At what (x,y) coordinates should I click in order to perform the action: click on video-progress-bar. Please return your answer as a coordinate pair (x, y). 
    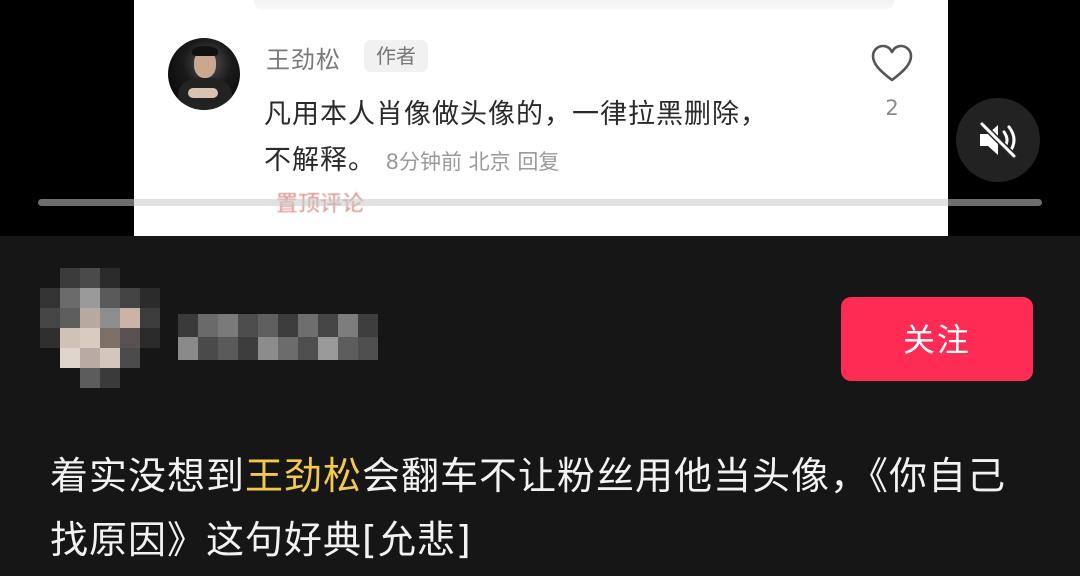
    Looking at the image, I should click on (540, 202).